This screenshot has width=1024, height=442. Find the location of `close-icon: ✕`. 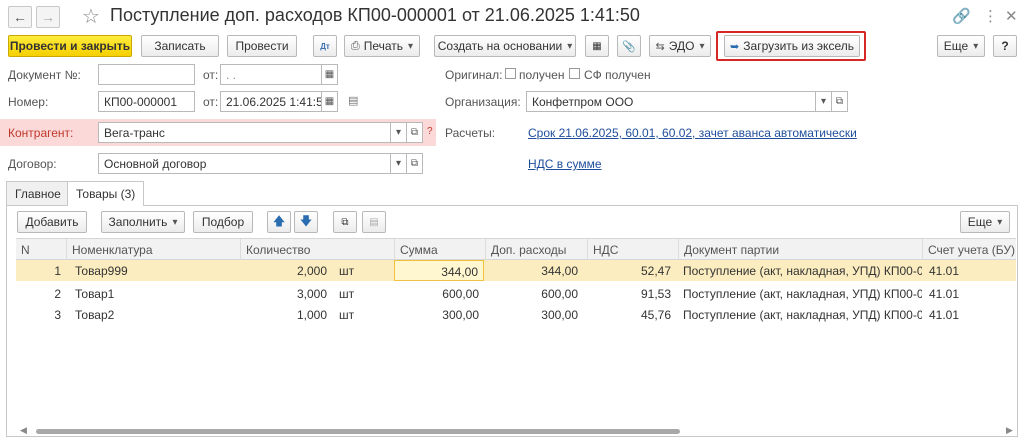

close-icon: ✕ is located at coordinates (1011, 16).